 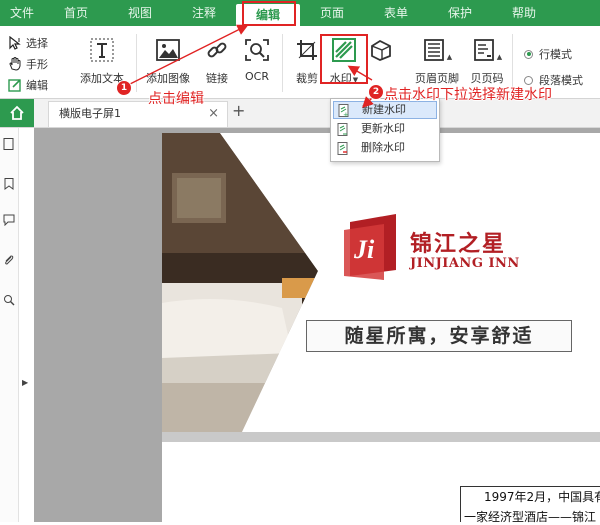 I want to click on step-2-annotation: 点击水印下拉选择新建水印, so click(x=468, y=95).